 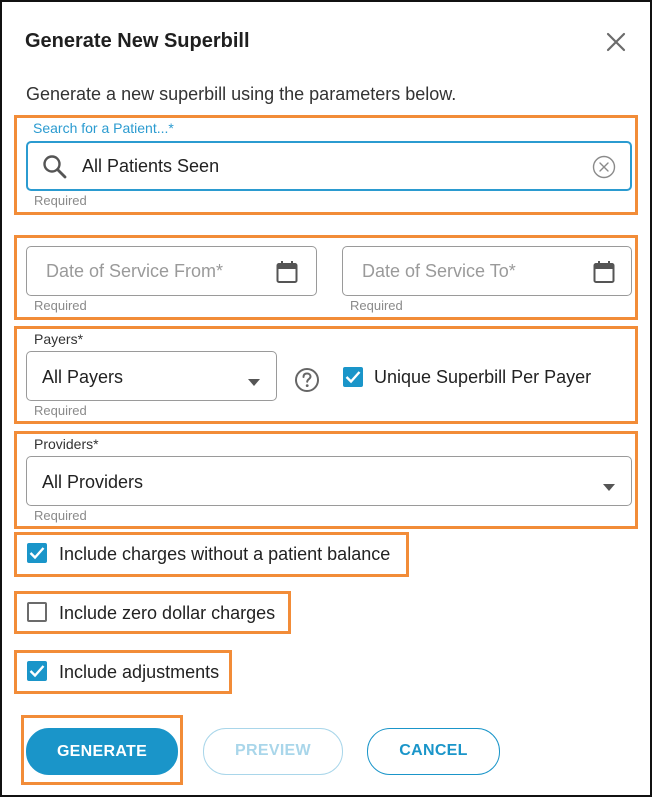 I want to click on date-from-placeholder: Date of Service From*, so click(x=135, y=271).